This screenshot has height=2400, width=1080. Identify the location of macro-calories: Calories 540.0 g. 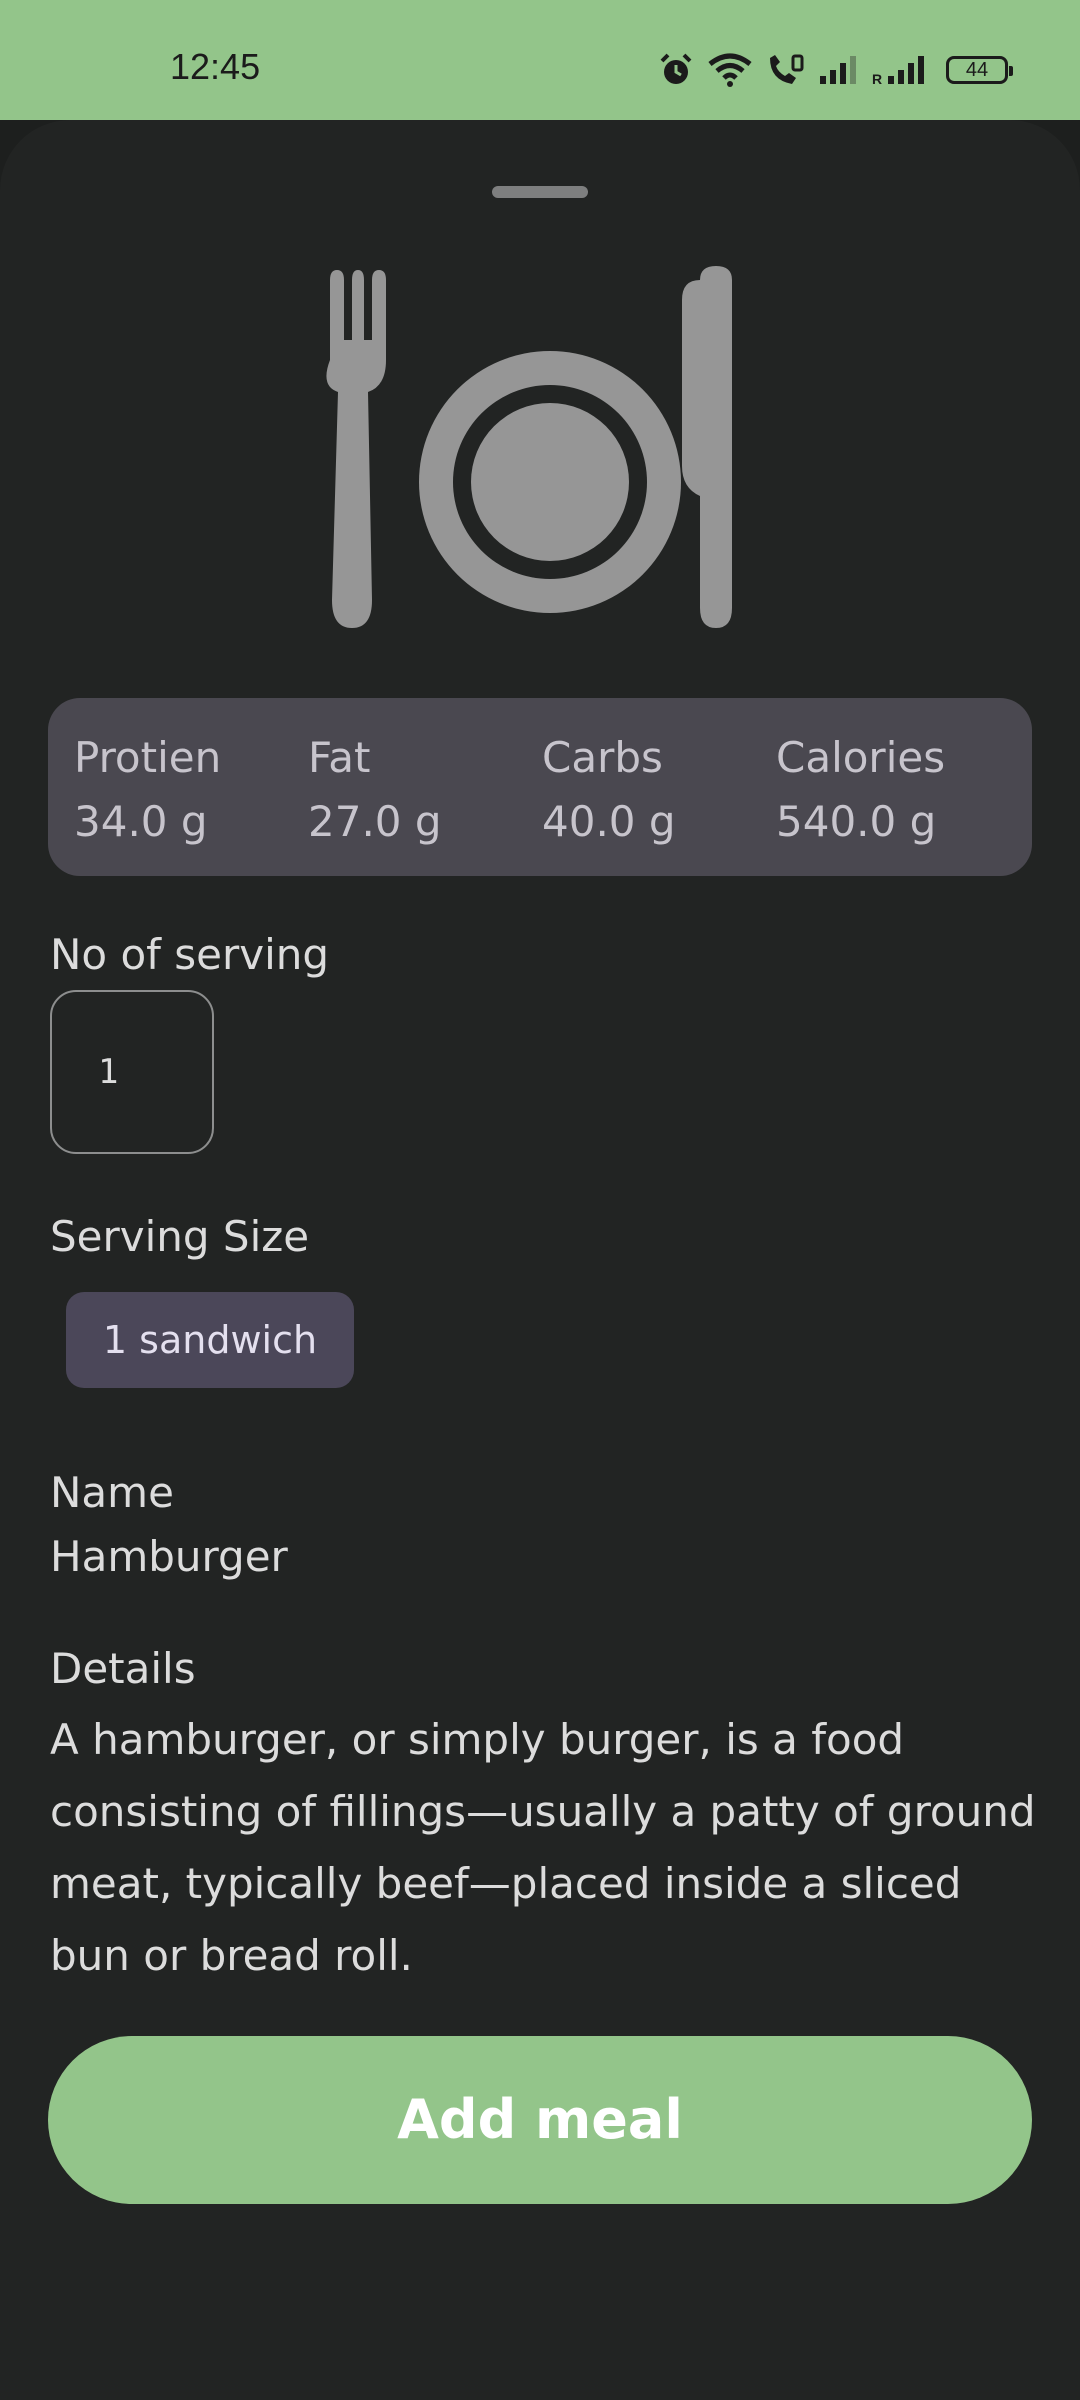
(860, 790).